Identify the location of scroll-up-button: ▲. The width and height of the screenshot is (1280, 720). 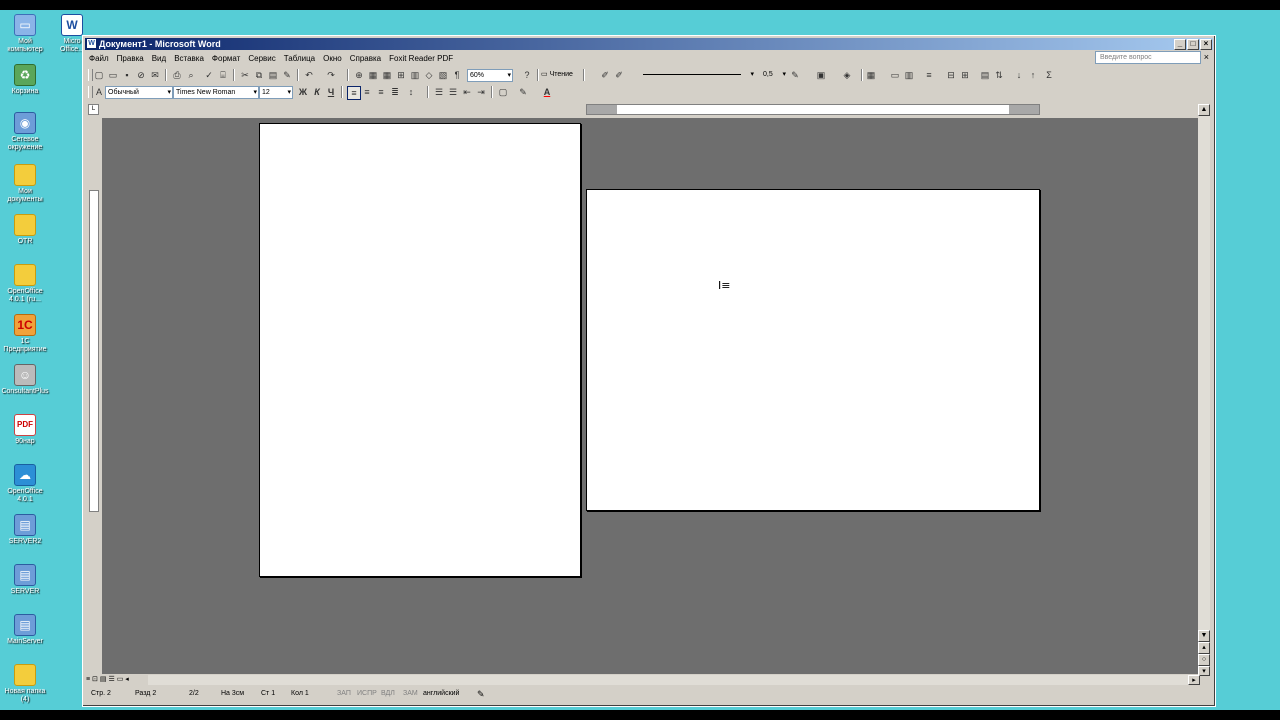
(1204, 110).